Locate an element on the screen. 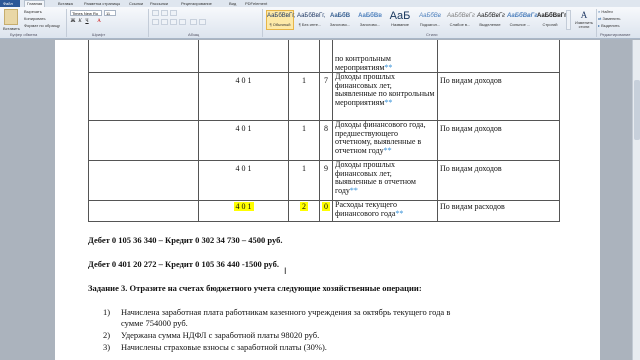 The width and height of the screenshot is (640, 360). text-cursor-icon: I is located at coordinates (285, 271).